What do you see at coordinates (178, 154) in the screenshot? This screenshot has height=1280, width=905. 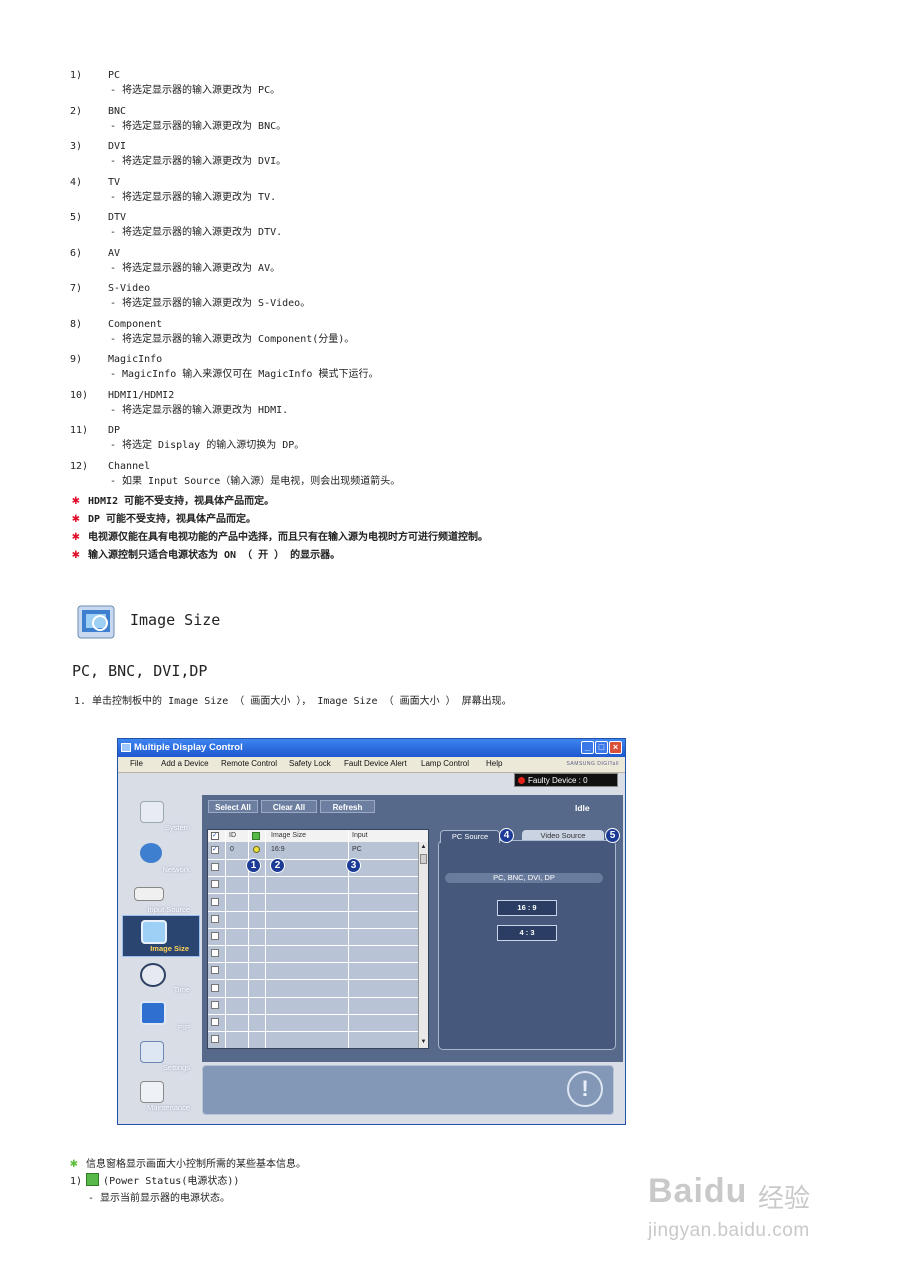 I see `source-list-item: 3) DVI - 将选定显示器的输入源更改为 DVI。` at bounding box center [178, 154].